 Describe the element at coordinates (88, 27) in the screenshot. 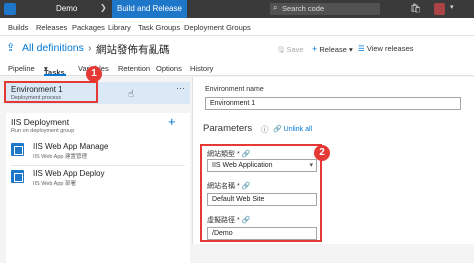

I see `subnav-packages: Packages` at that location.